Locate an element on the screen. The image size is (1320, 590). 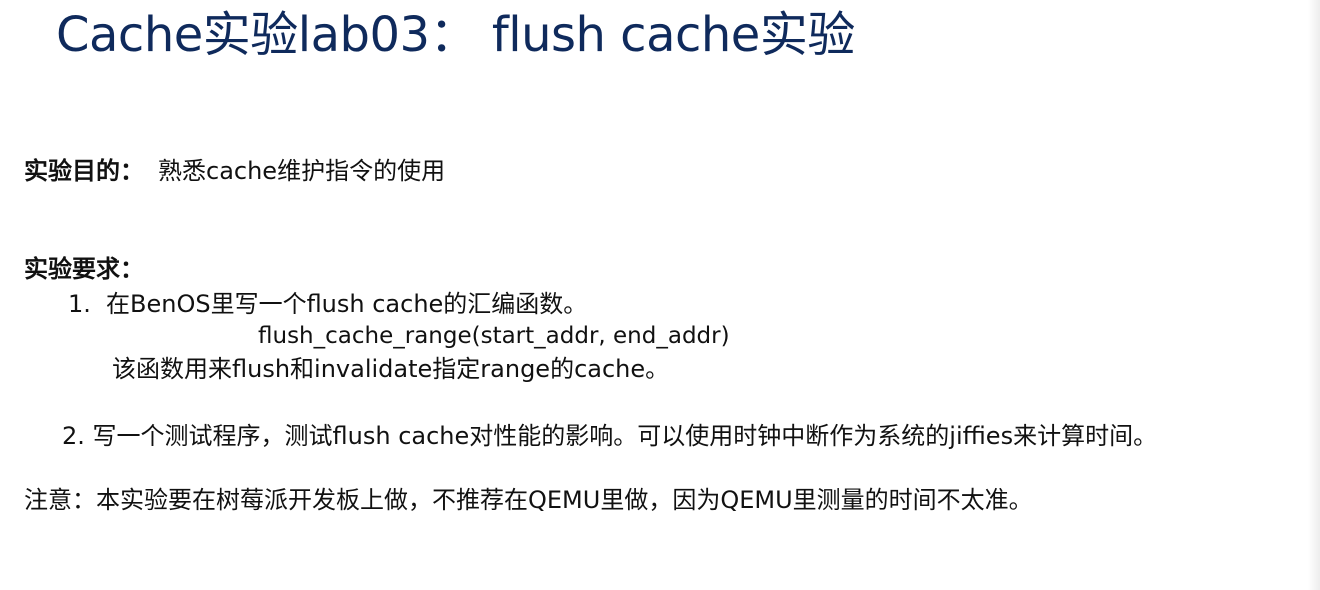
purpose-text: 熟悉cache维护指令的使用 is located at coordinates (302, 171).